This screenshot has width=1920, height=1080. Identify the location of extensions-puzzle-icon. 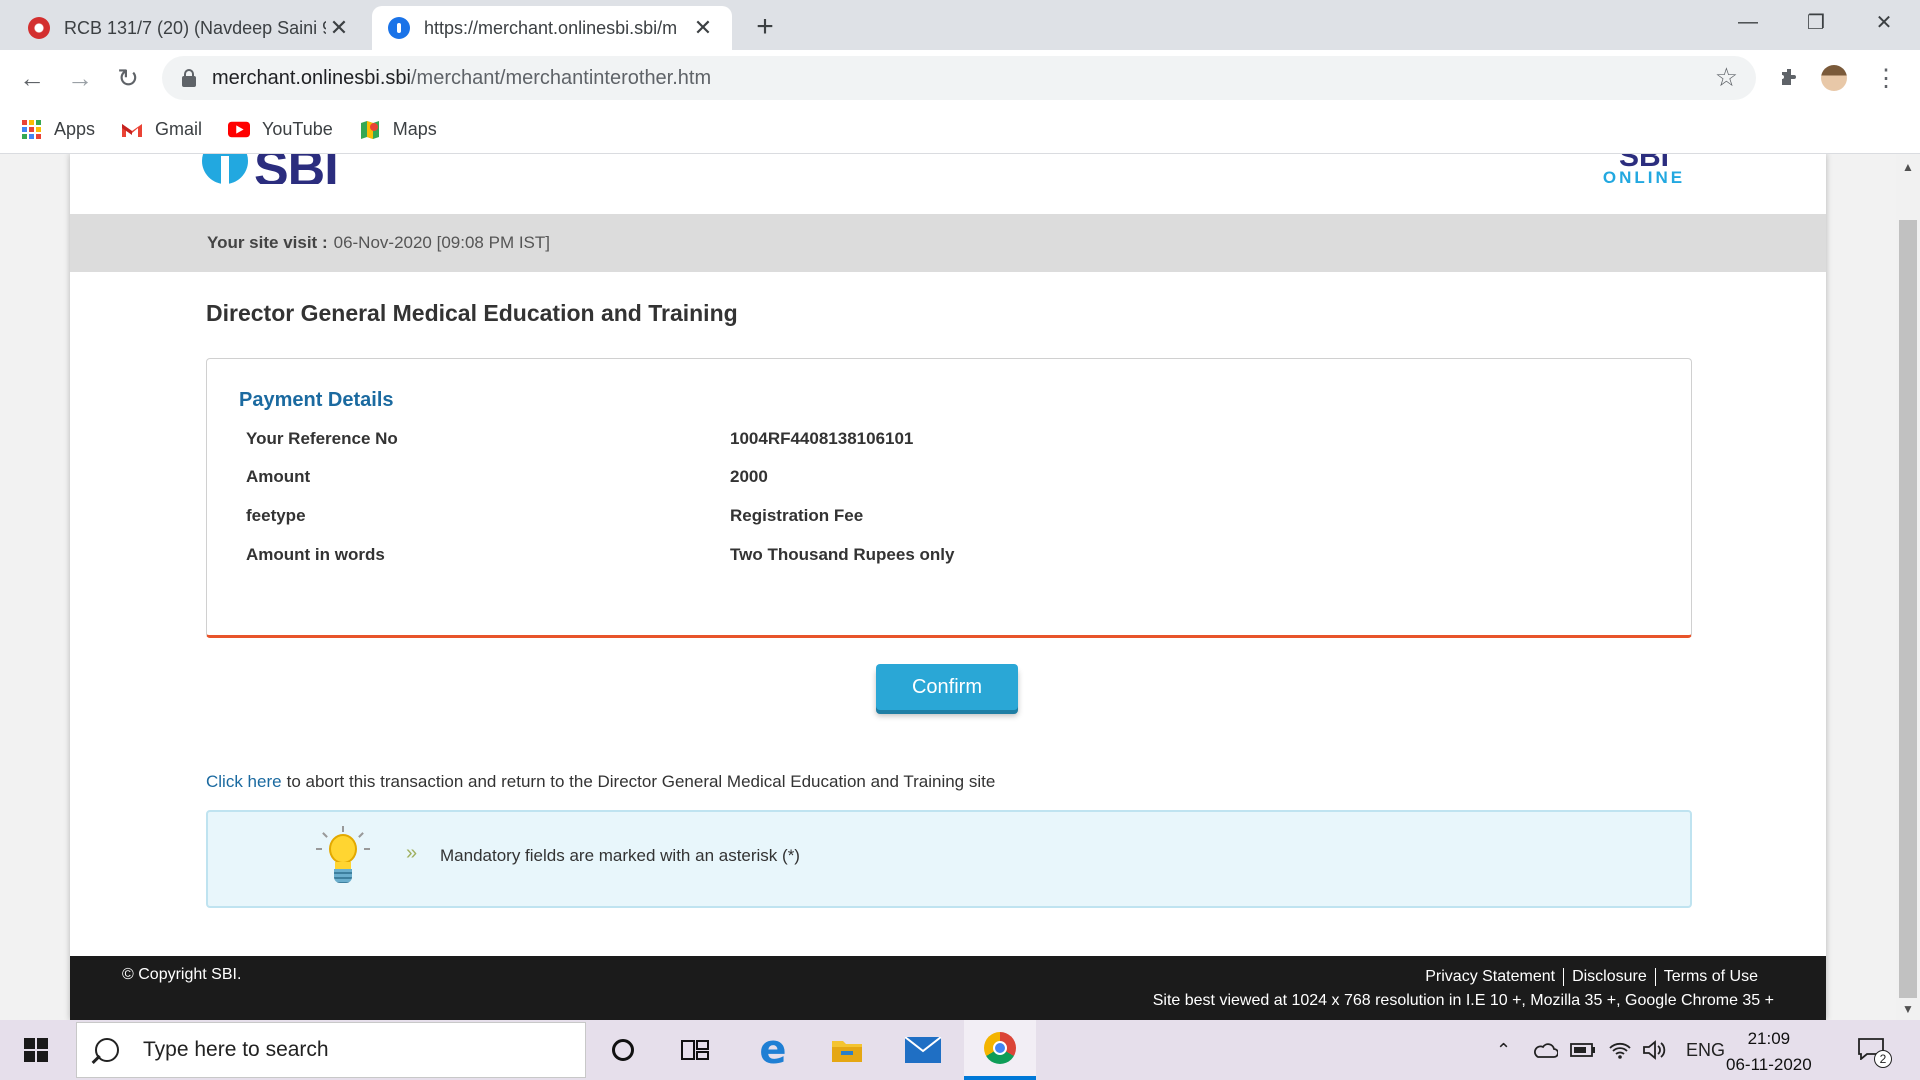
(1790, 78).